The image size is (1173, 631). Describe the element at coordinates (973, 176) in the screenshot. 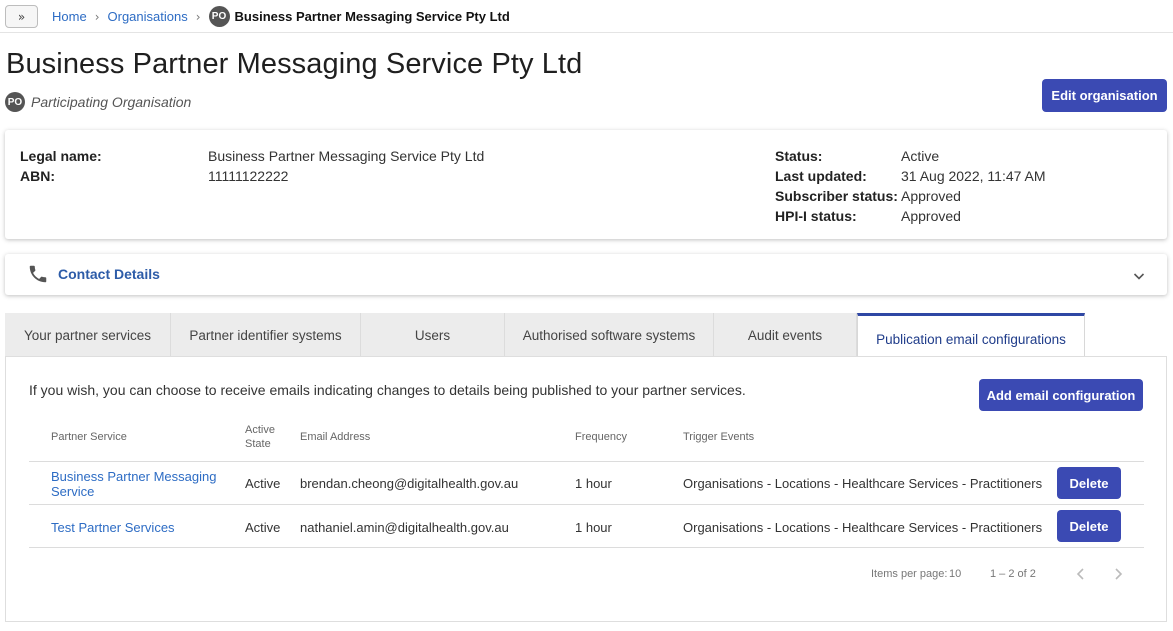

I see `last-updated-value: 31 Aug 2022, 11:47 AM` at that location.